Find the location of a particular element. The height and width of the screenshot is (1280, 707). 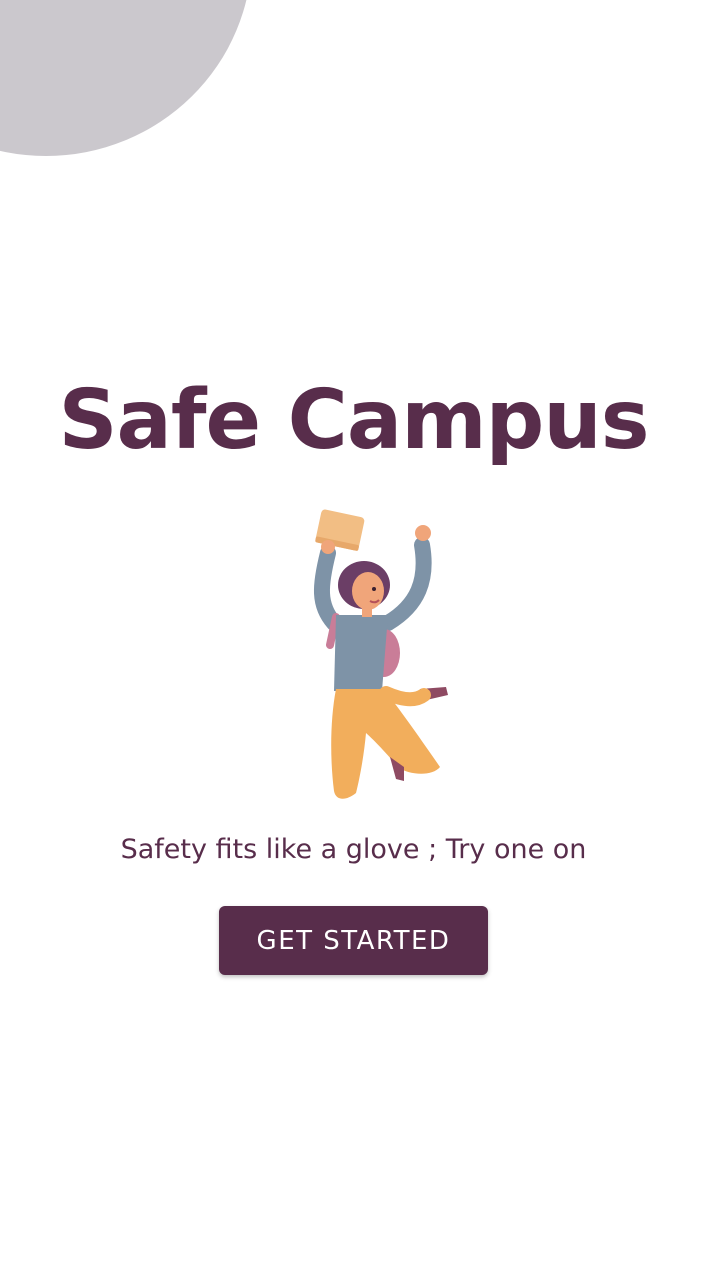

get-started-button: GET STARTED is located at coordinates (353, 940).